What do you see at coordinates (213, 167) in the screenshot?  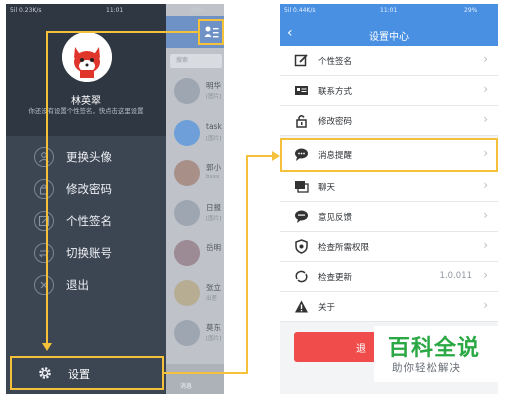 I see `contact-name: 郭小` at bounding box center [213, 167].